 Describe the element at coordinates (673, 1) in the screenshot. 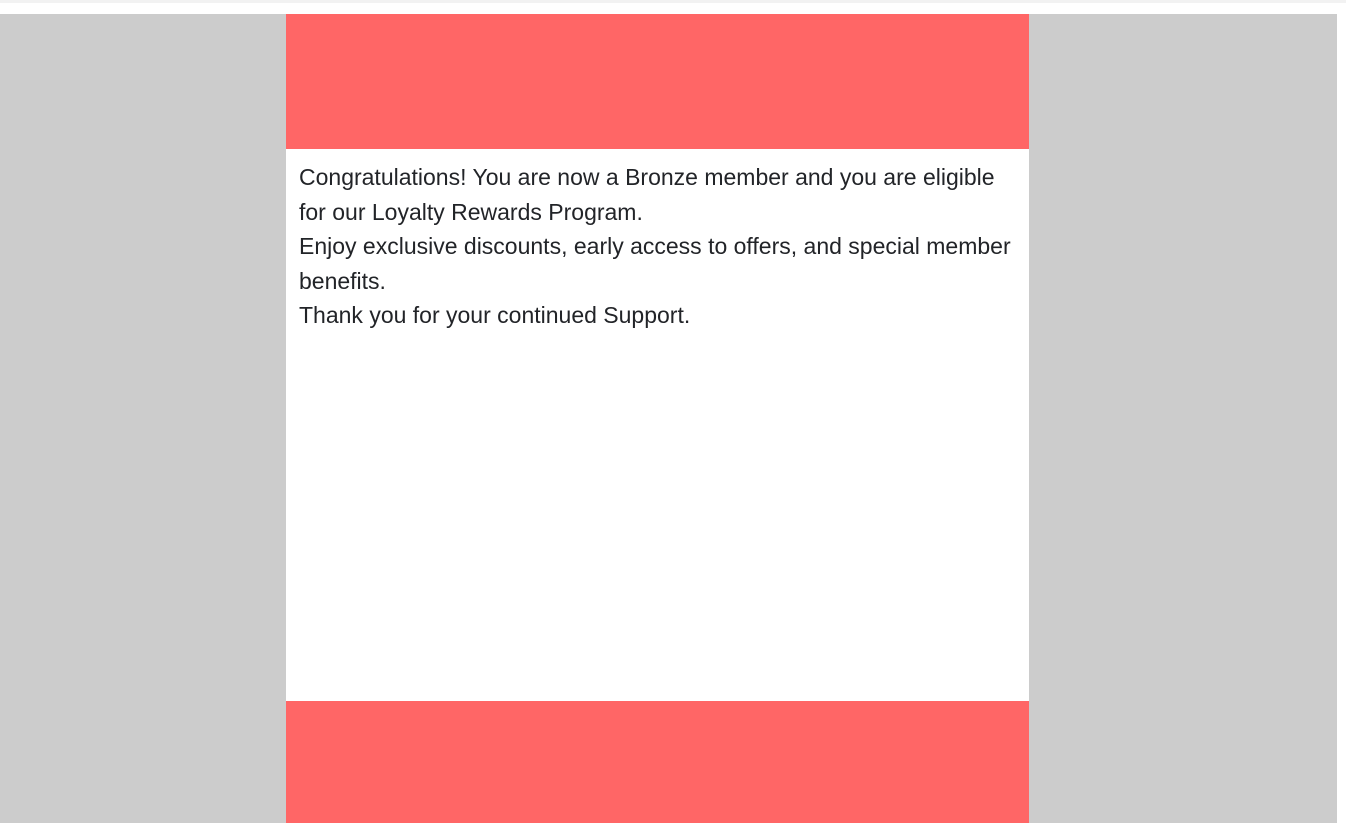

I see `top-divider` at that location.